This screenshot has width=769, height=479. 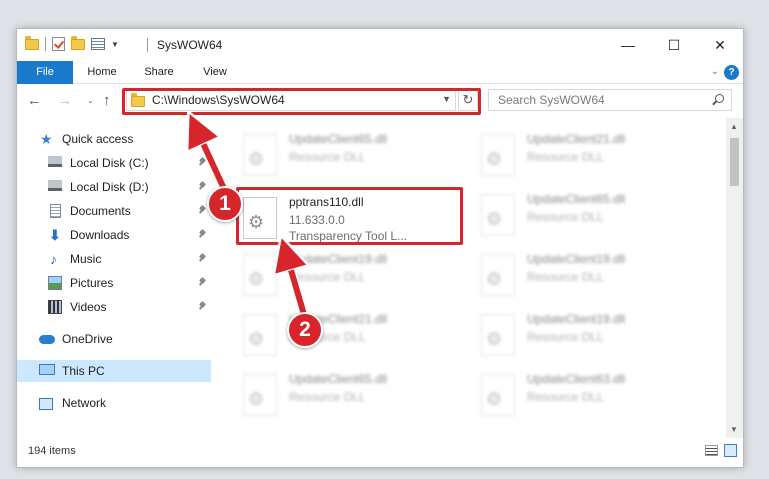 I want to click on callout-step-1: 1, so click(x=225, y=204).